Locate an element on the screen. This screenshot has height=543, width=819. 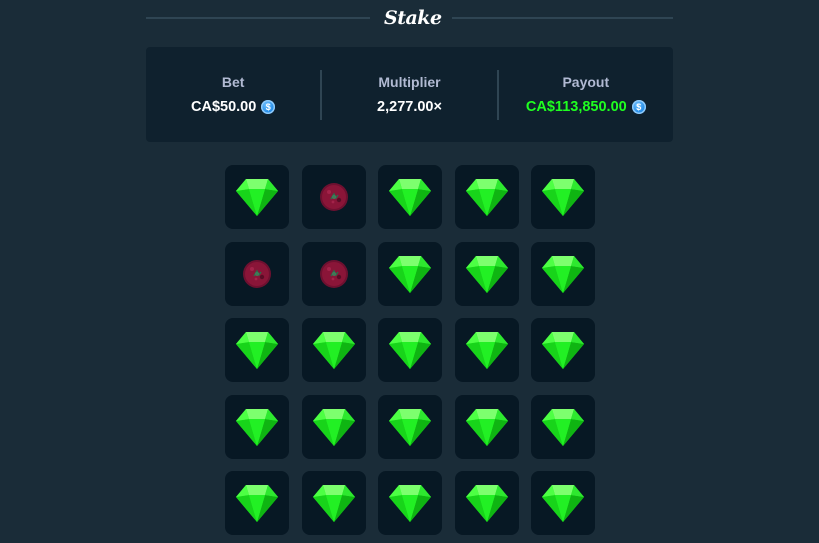
tile-r5-c2 is located at coordinates (333, 503).